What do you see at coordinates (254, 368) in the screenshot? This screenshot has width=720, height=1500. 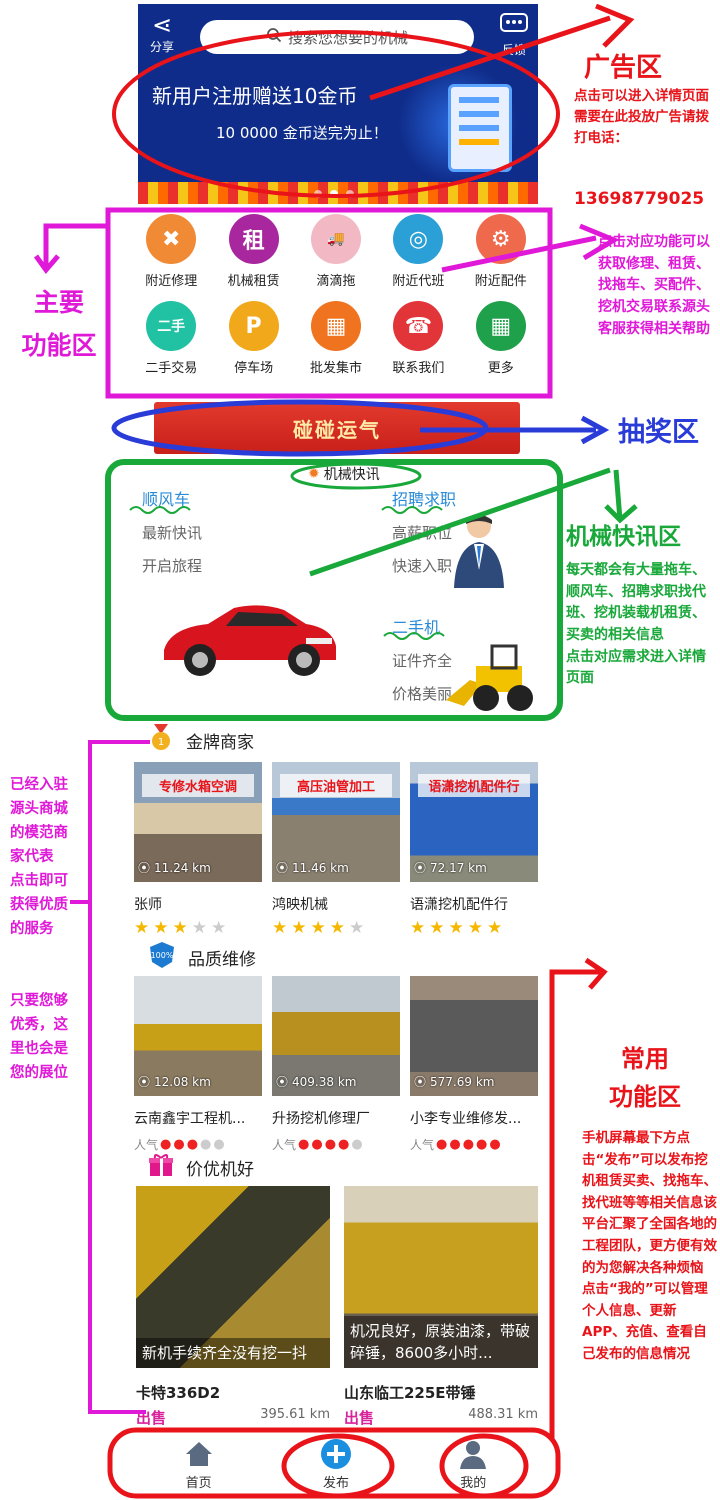 I see `function-label: 停车场` at bounding box center [254, 368].